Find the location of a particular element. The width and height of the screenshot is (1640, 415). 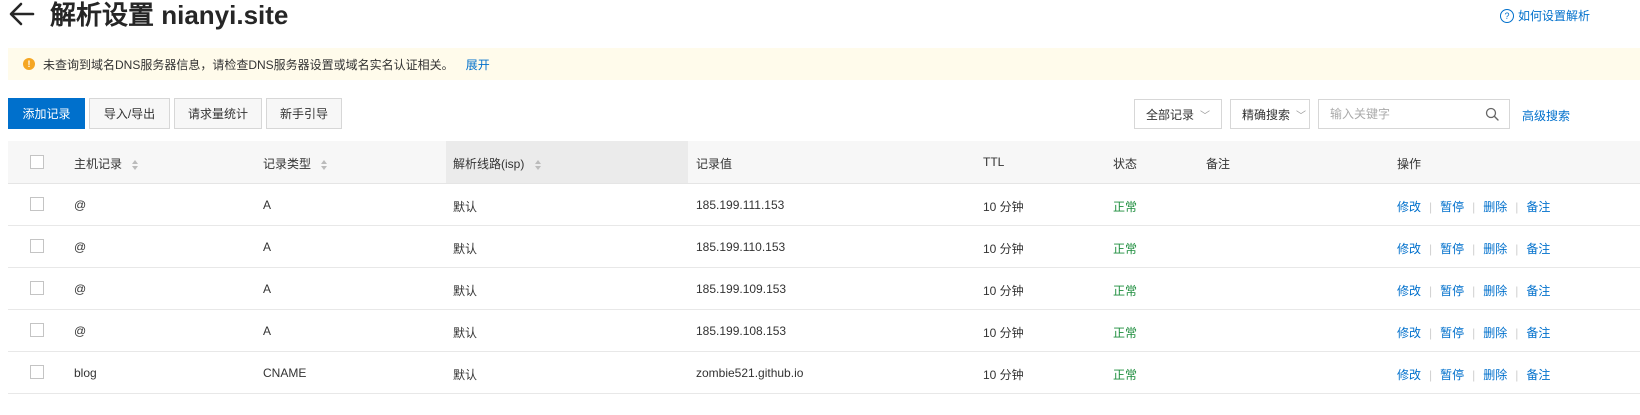

chevron-down-icon: ﹀ is located at coordinates (1301, 116).